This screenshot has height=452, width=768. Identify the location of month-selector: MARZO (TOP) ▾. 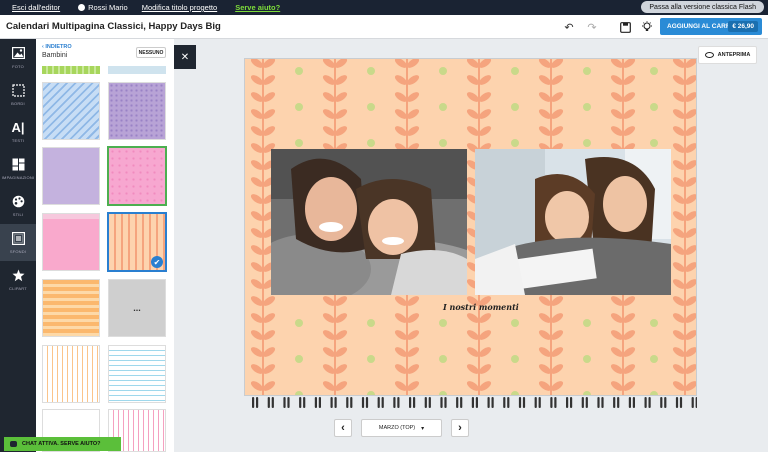
(401, 428).